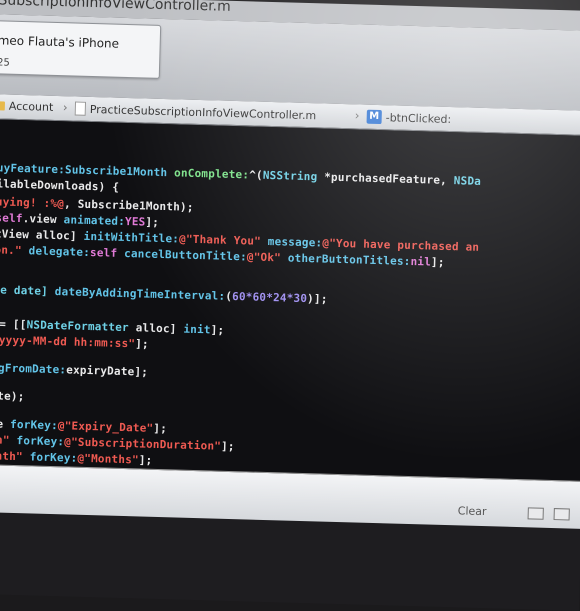 This screenshot has width=580, height=611. I want to click on device-name: meo Flauta's iPhone, so click(60, 42).